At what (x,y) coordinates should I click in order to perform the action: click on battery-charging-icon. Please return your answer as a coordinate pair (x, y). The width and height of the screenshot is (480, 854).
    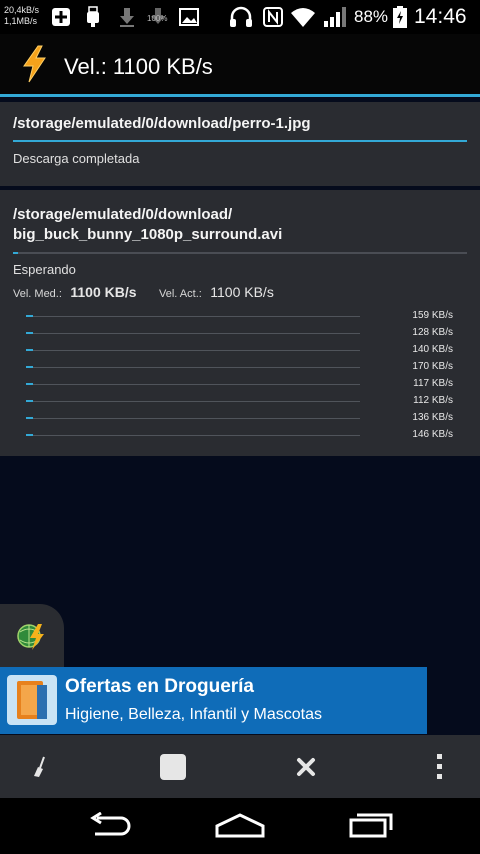
    Looking at the image, I should click on (400, 17).